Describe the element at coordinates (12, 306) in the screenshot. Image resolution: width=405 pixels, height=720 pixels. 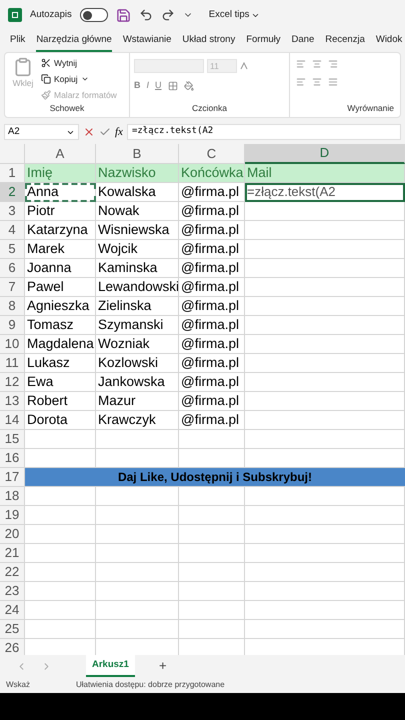
I see `row-number: 8` at that location.